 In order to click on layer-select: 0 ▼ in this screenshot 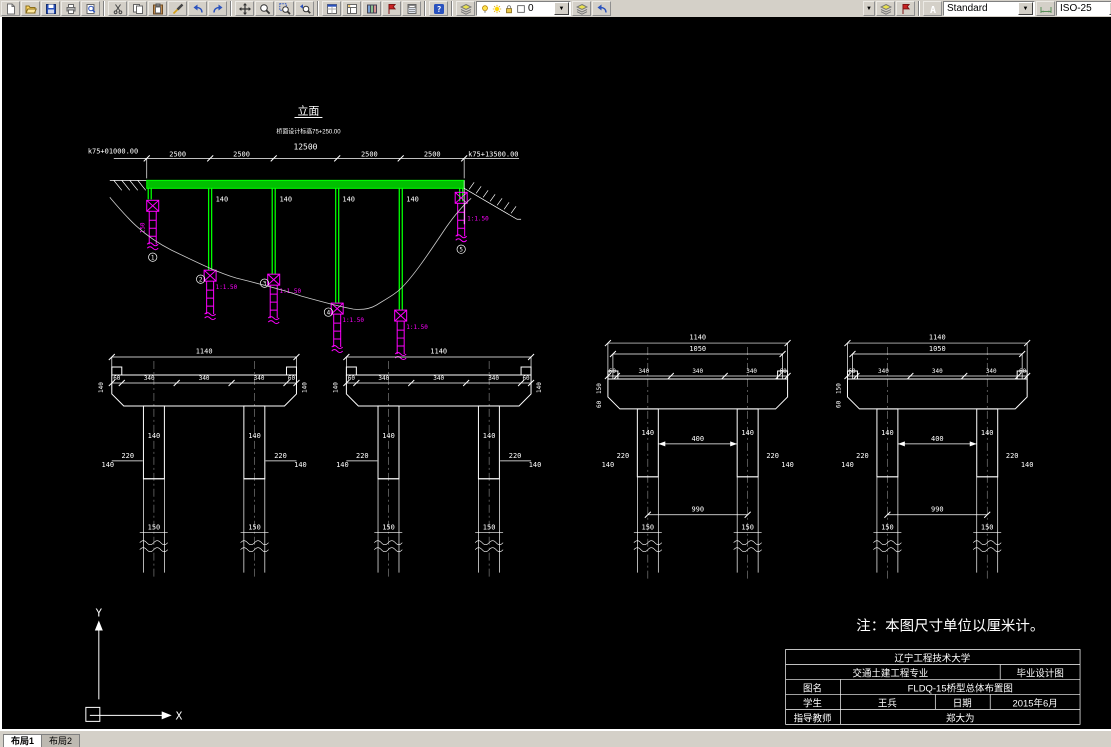, I will do `click(523, 8)`.